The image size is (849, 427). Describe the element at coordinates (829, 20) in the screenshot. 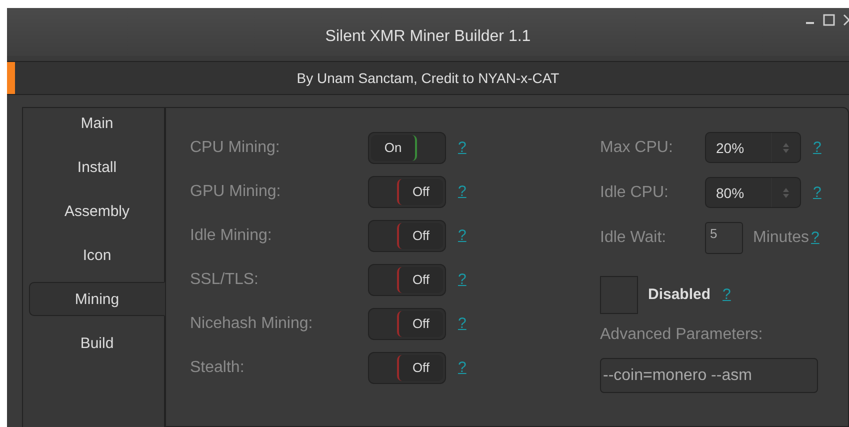

I see `maximize-icon` at that location.